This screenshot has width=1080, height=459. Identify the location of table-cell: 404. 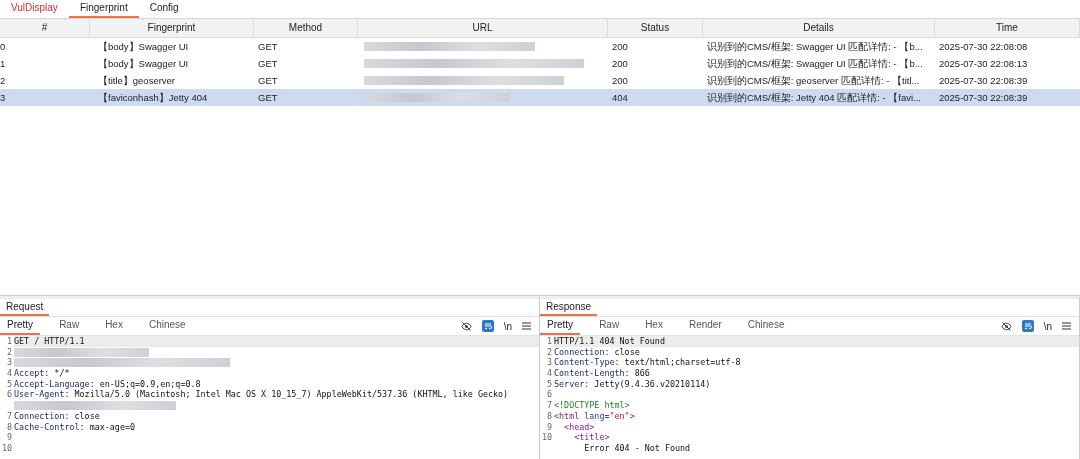
(655, 97).